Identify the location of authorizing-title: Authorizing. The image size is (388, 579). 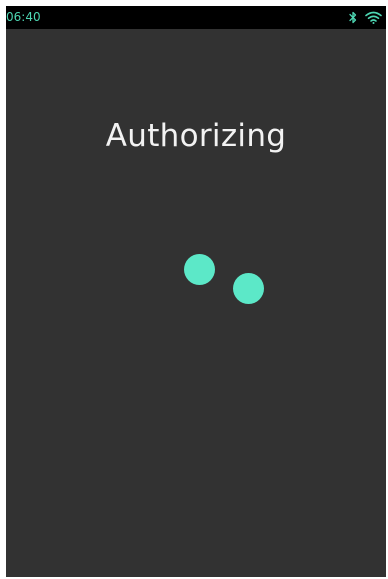
(196, 135).